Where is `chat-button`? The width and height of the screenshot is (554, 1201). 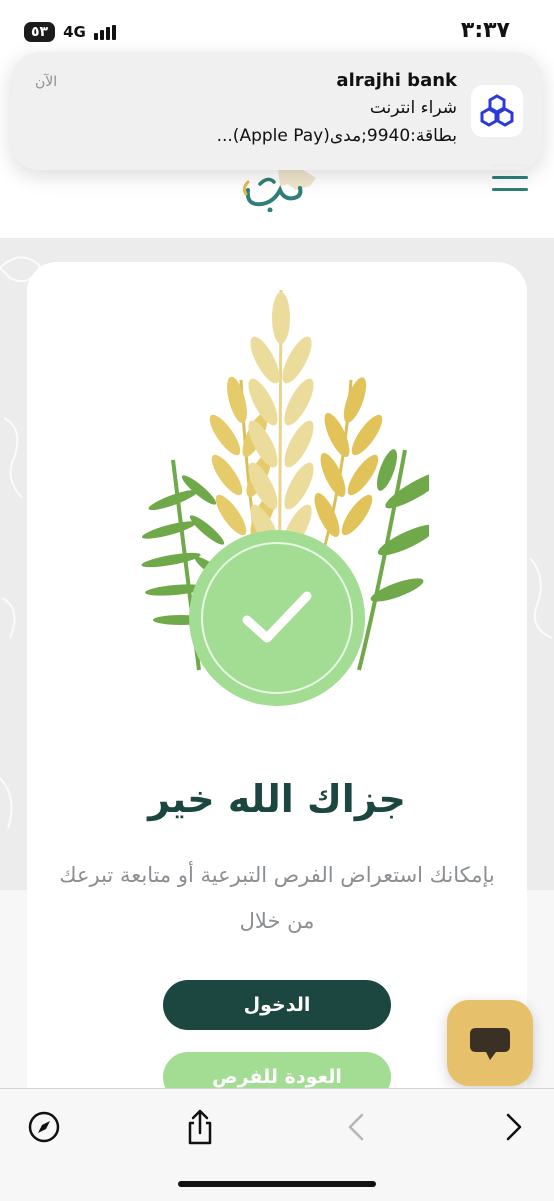
chat-button is located at coordinates (490, 1043).